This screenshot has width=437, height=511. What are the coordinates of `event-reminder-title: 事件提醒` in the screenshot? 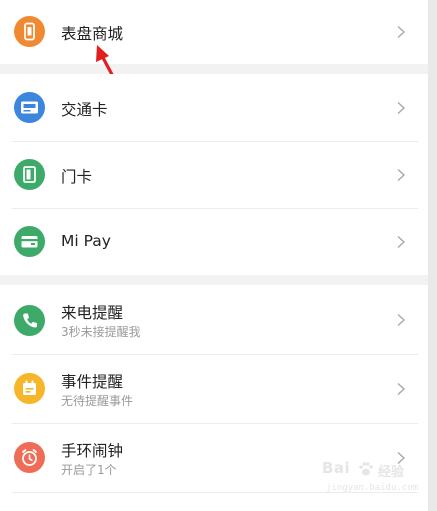 It's located at (92, 382).